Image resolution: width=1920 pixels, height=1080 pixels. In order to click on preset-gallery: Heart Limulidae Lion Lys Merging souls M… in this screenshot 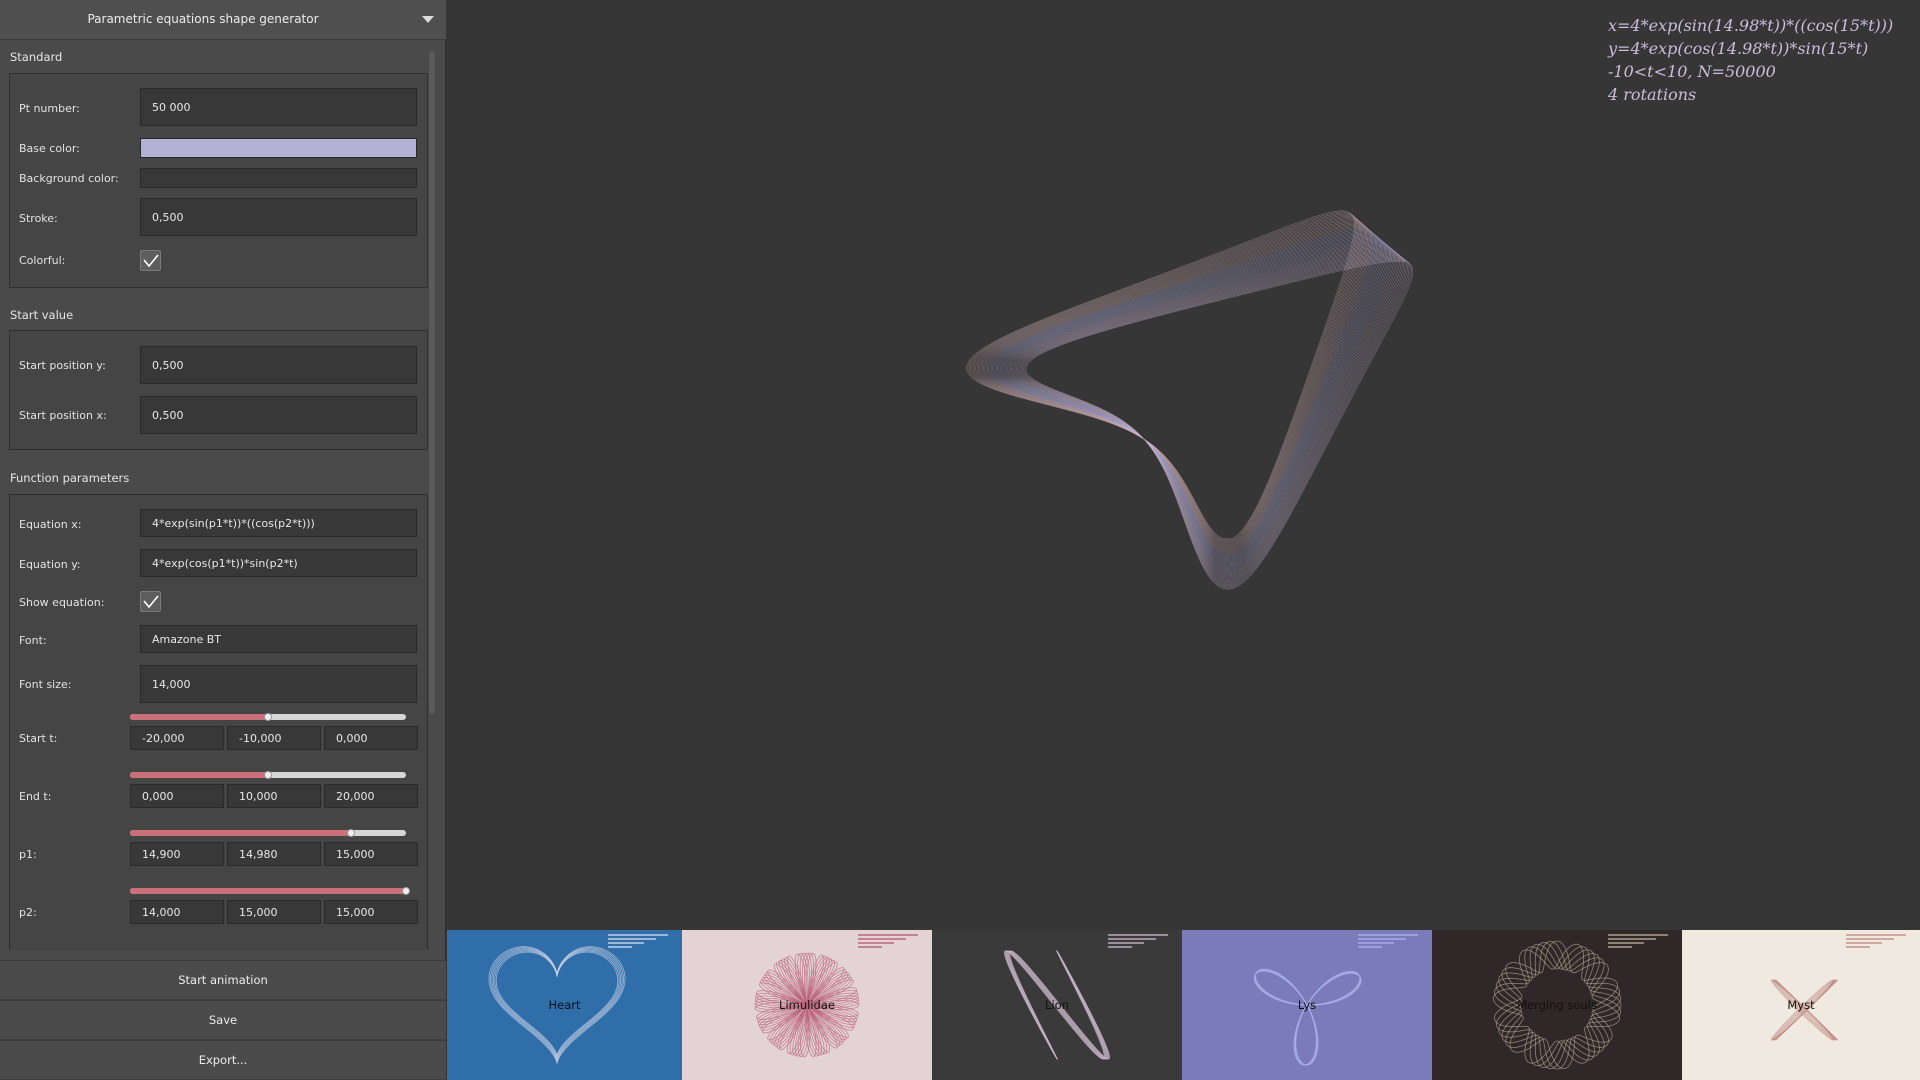, I will do `click(1183, 1005)`.